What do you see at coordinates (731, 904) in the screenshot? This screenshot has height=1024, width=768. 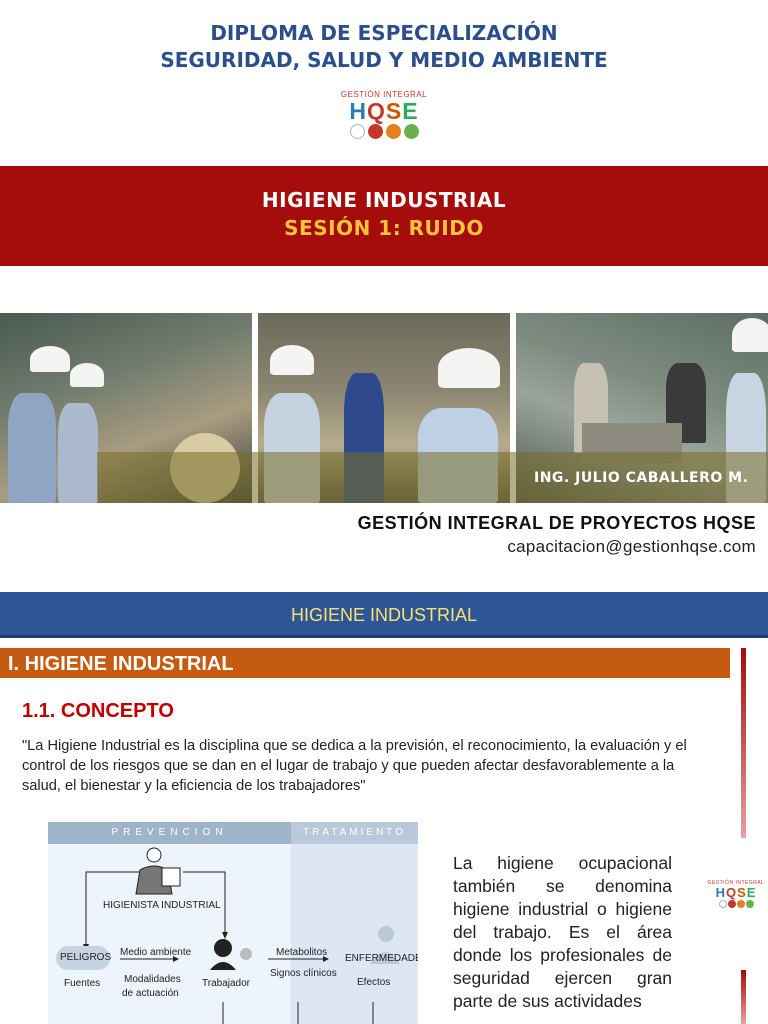 I see `logo-small-dot-quality-icon` at bounding box center [731, 904].